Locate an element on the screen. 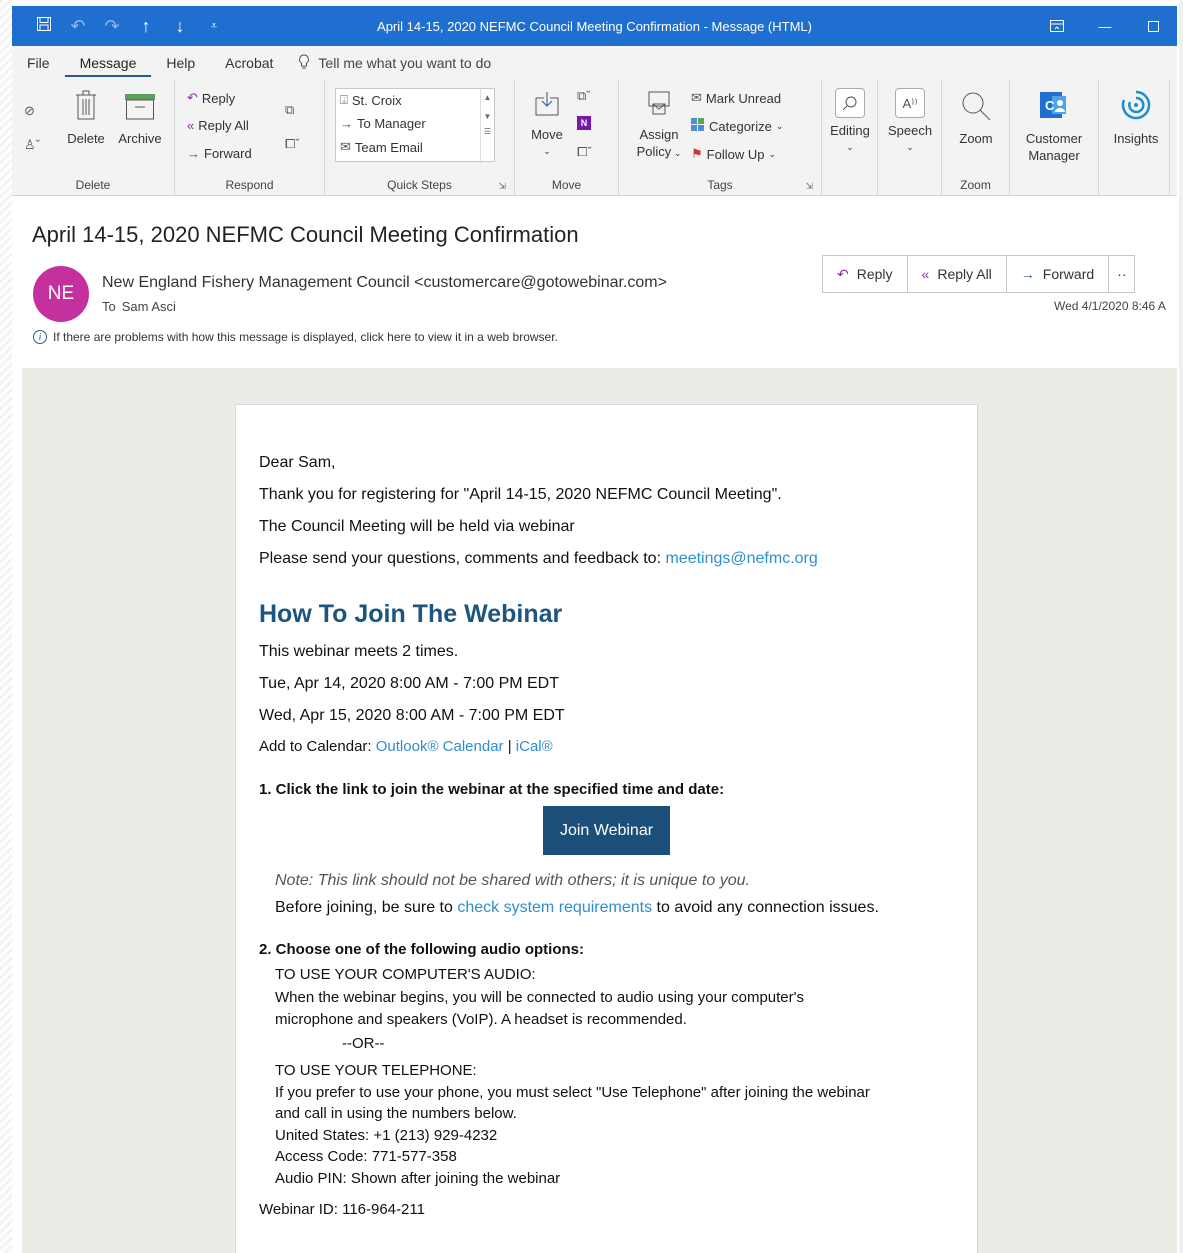 This screenshot has width=1183, height=1253. insights-icon is located at coordinates (1136, 107).